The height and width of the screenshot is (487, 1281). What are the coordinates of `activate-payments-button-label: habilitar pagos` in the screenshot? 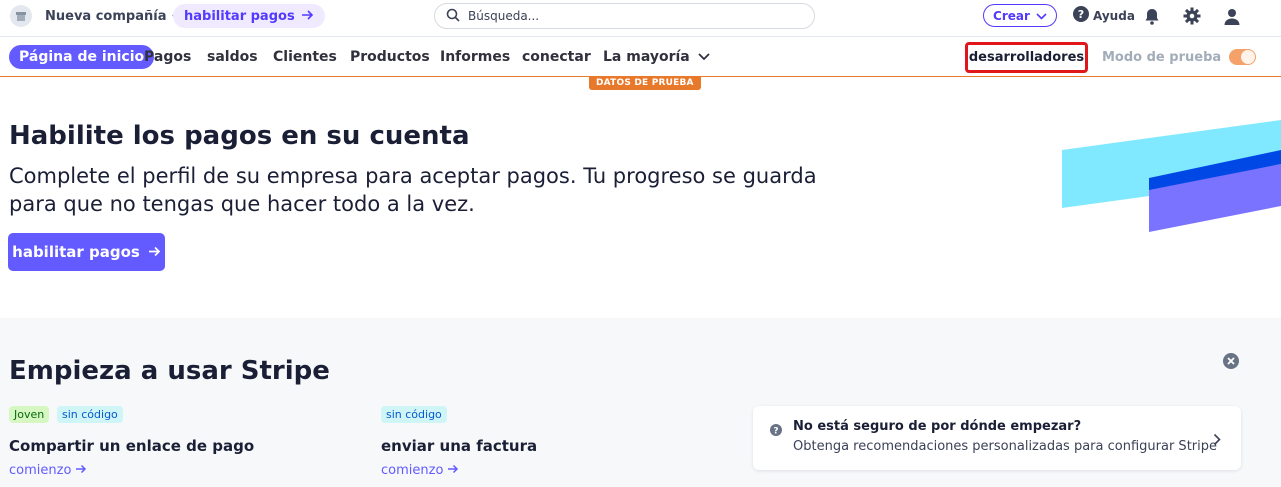 It's located at (76, 252).